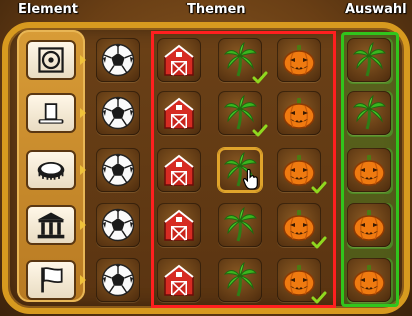  What do you see at coordinates (376, 9) in the screenshot?
I see `header-auswahl: Auswahl` at bounding box center [376, 9].